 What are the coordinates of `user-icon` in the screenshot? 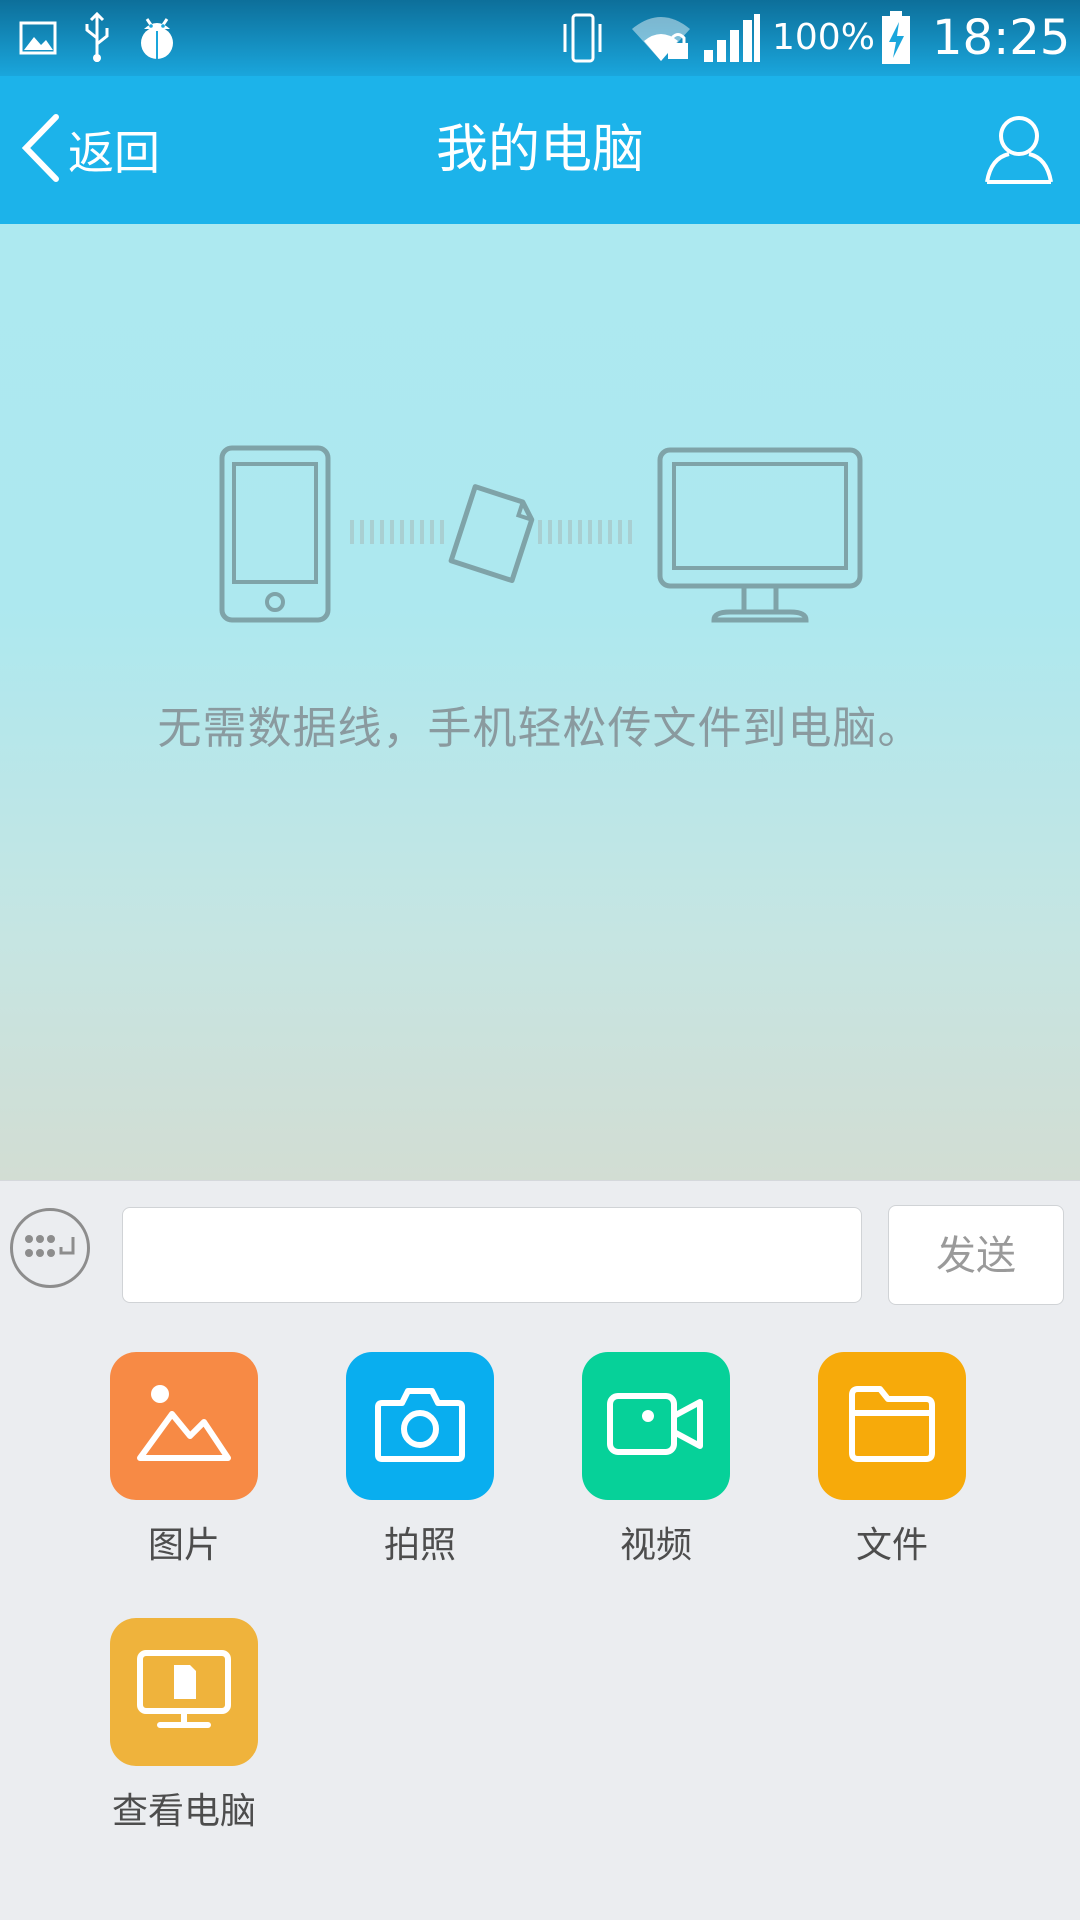 It's located at (1019, 150).